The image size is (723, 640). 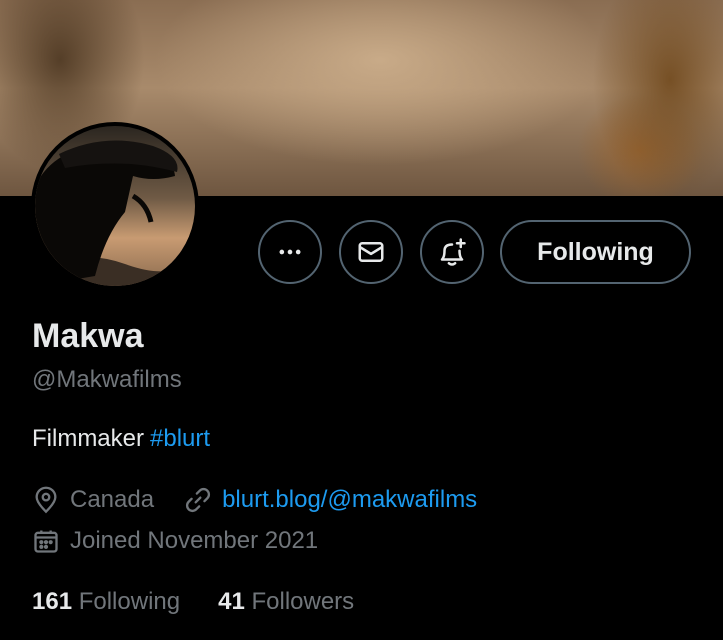 I want to click on profile-meta-row: Canada blurt.blog/@makwafilms, so click(x=254, y=500).